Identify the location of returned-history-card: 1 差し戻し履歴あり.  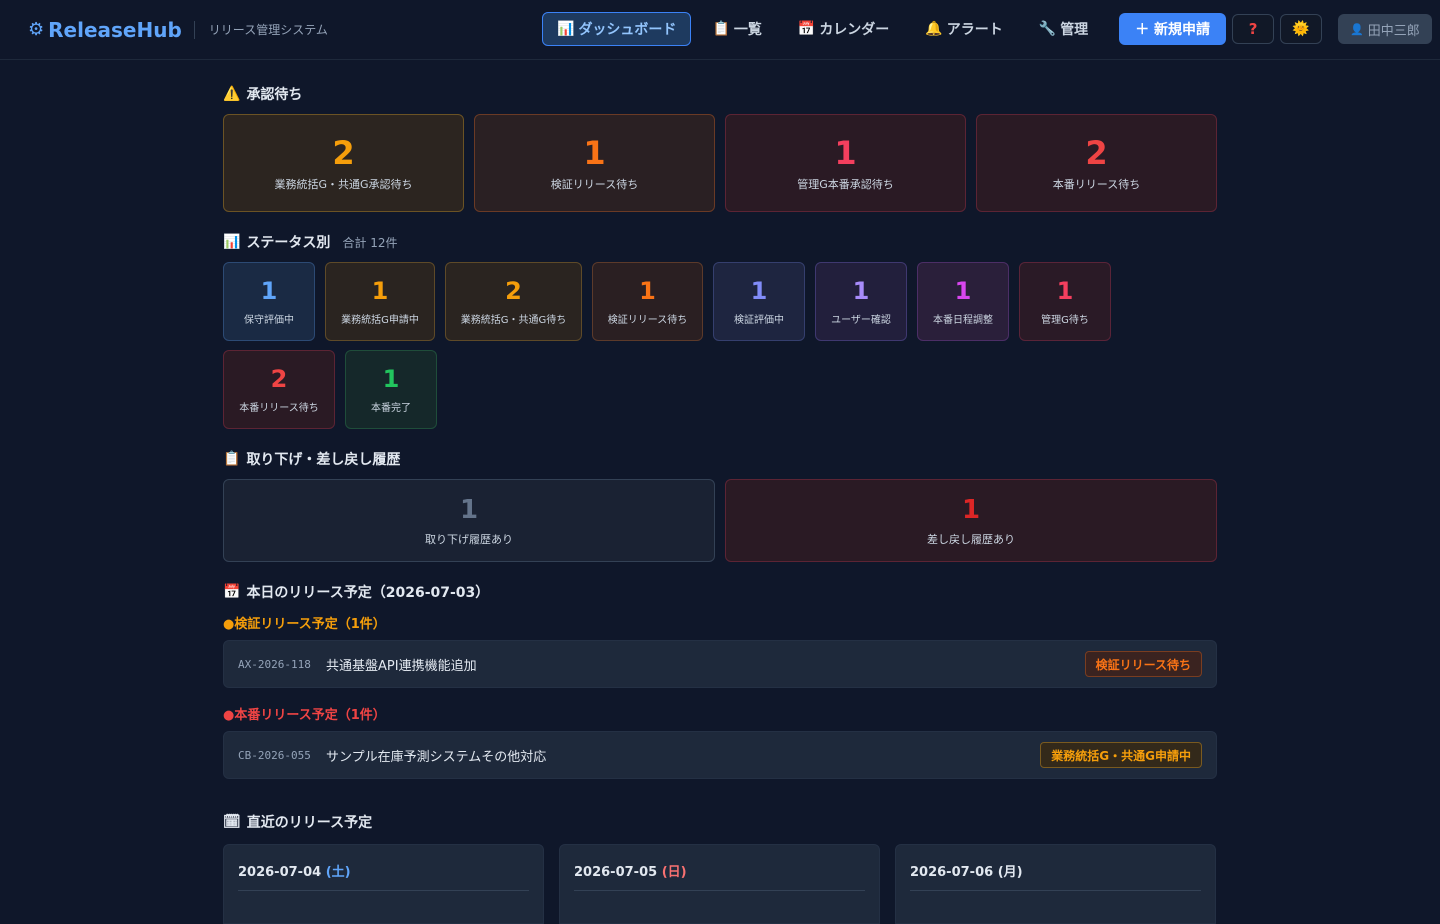
(971, 520).